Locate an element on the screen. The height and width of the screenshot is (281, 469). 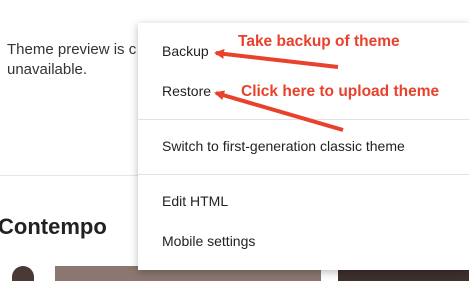
annotation-arrows is located at coordinates (279, 90).